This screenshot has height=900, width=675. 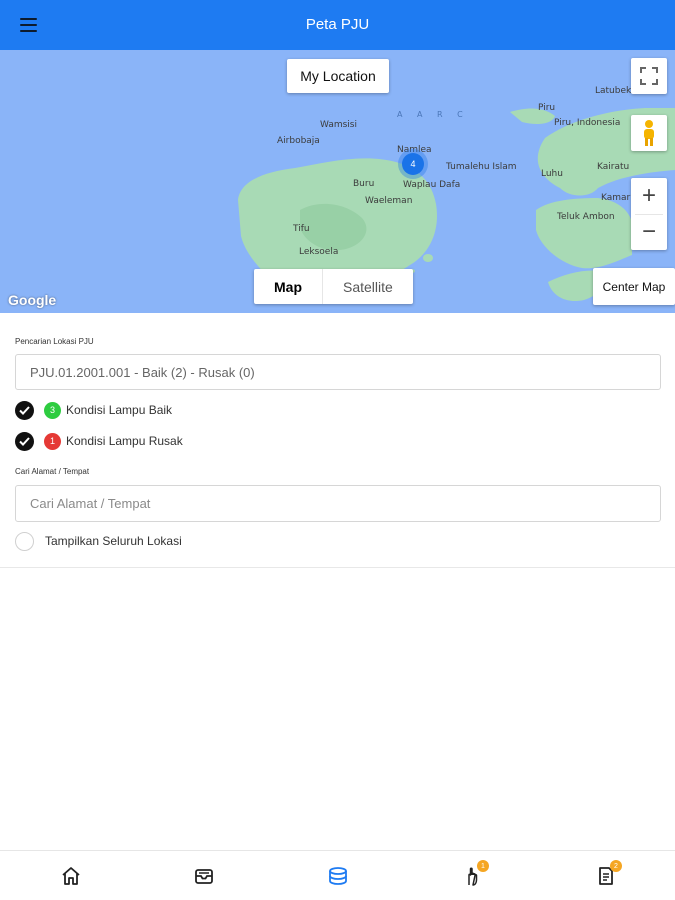 I want to click on zoom-out-button: −, so click(x=649, y=232).